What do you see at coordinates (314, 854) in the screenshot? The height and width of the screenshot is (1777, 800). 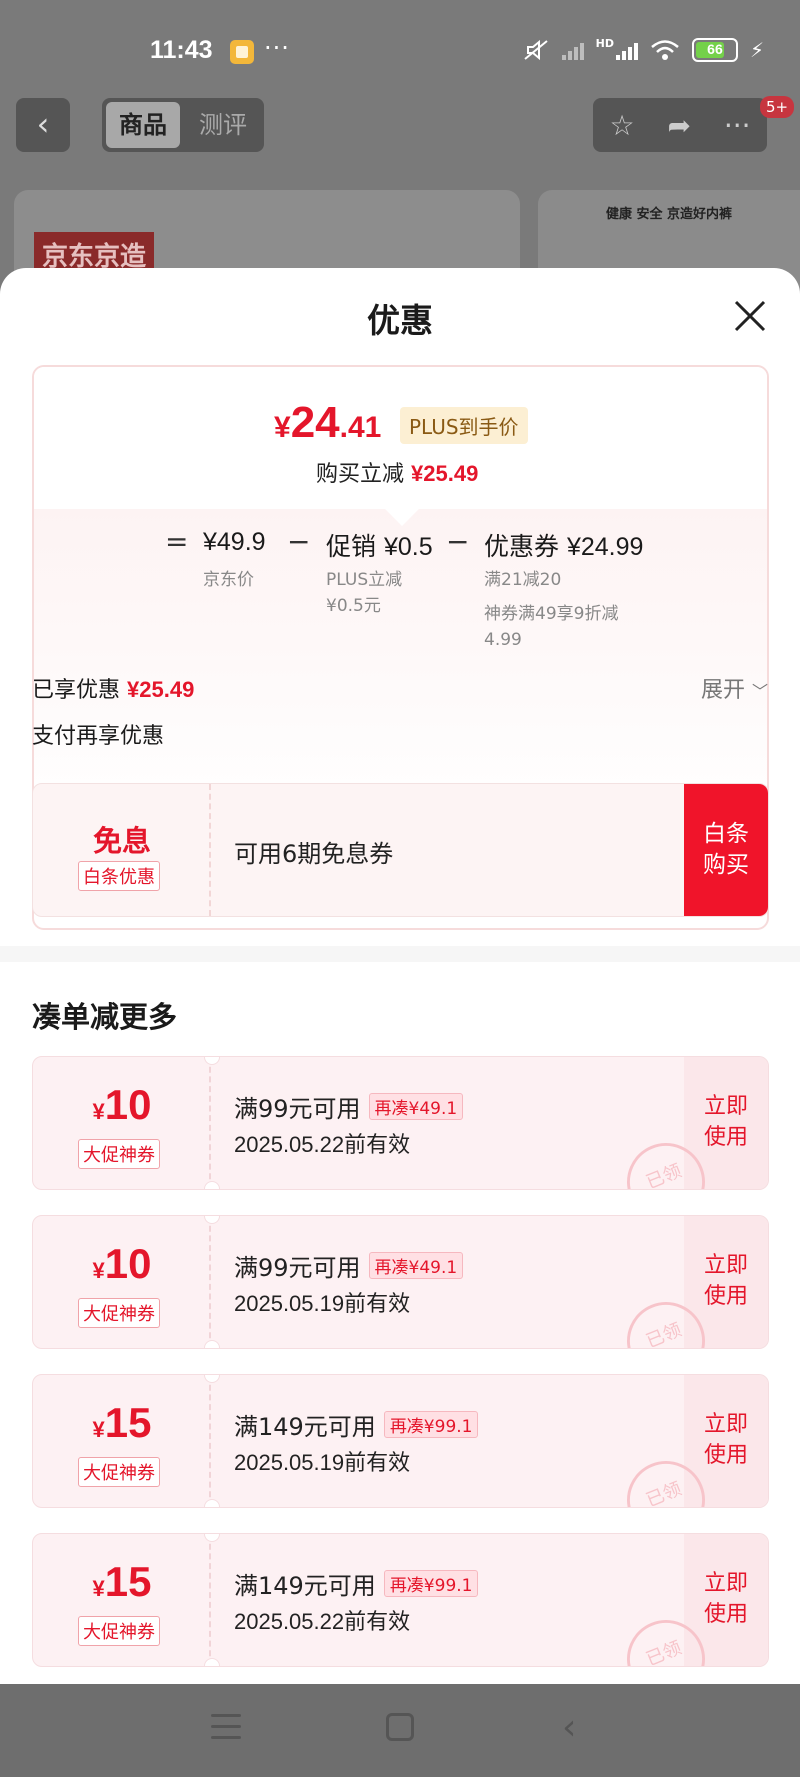 I see `baitiao-desc: 可用6期免息券` at bounding box center [314, 854].